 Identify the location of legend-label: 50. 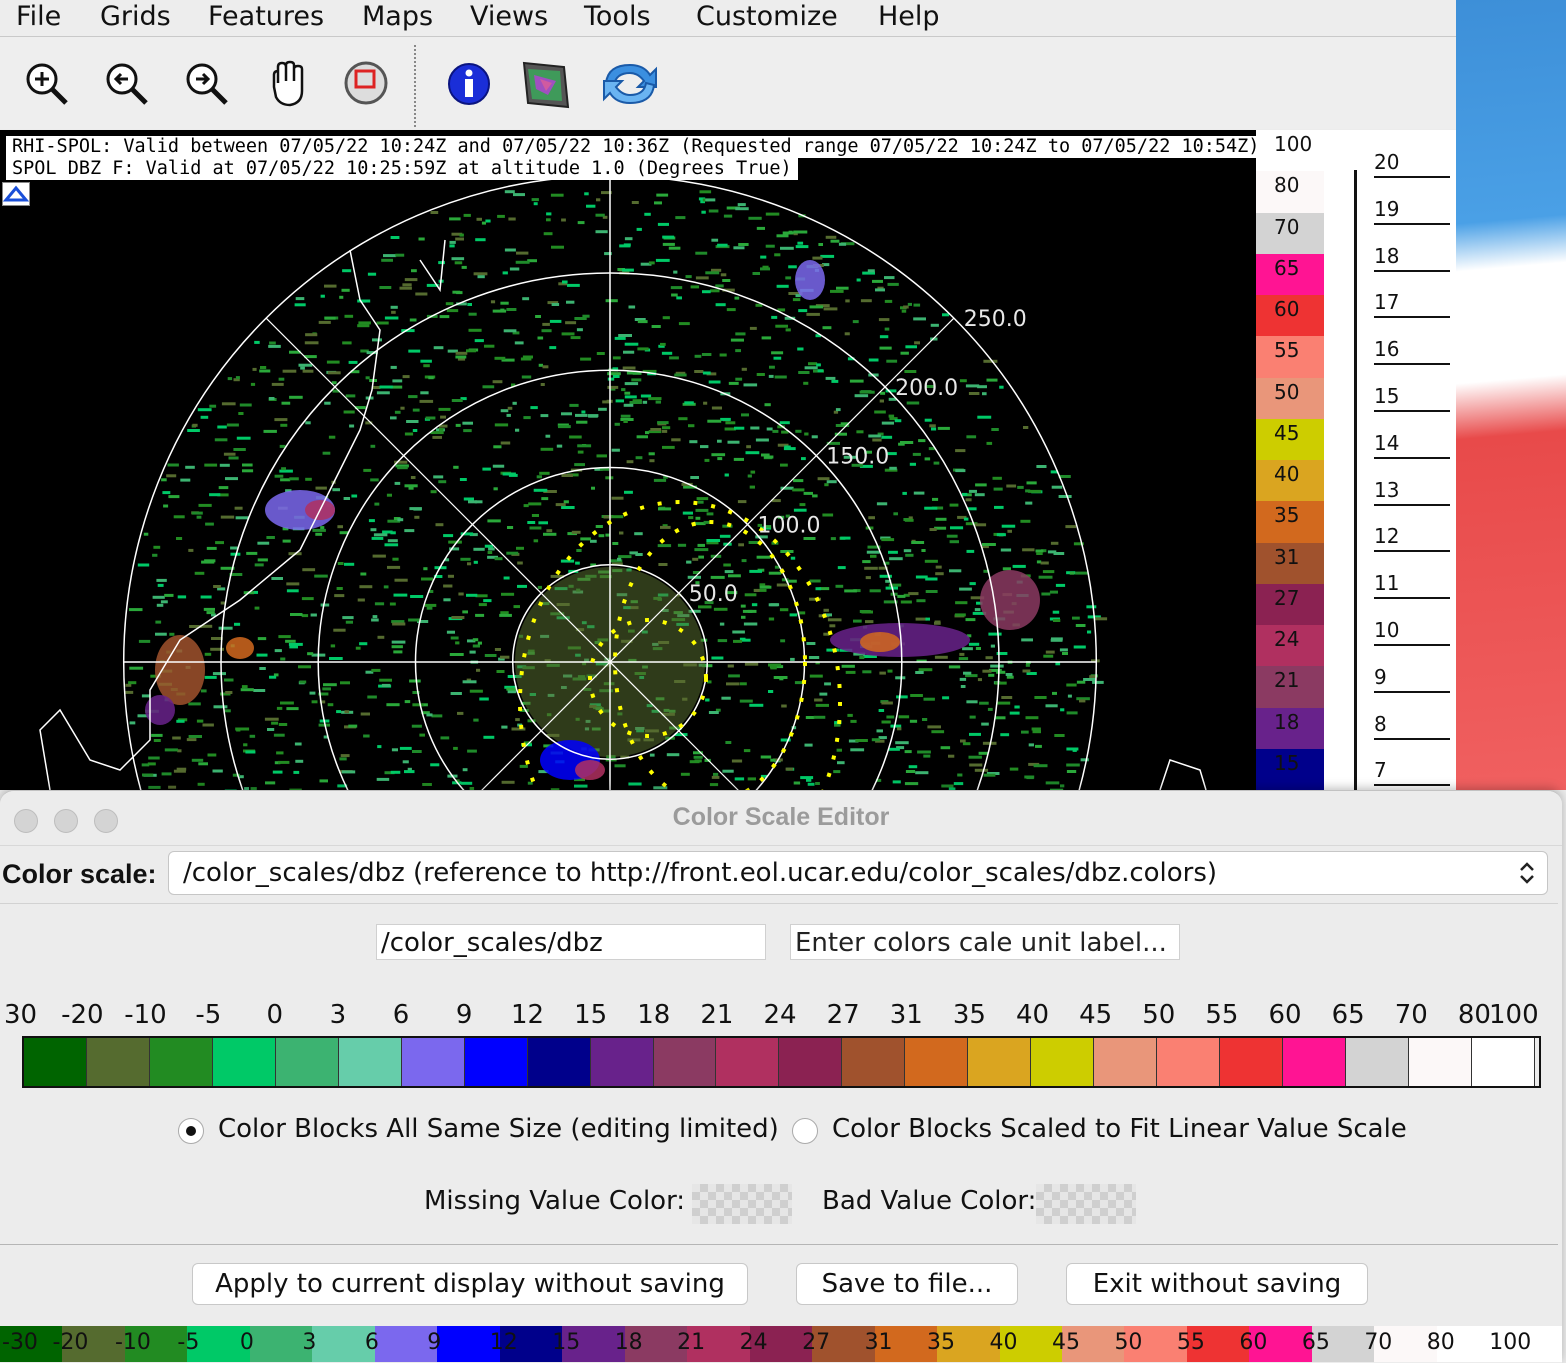
(1287, 391).